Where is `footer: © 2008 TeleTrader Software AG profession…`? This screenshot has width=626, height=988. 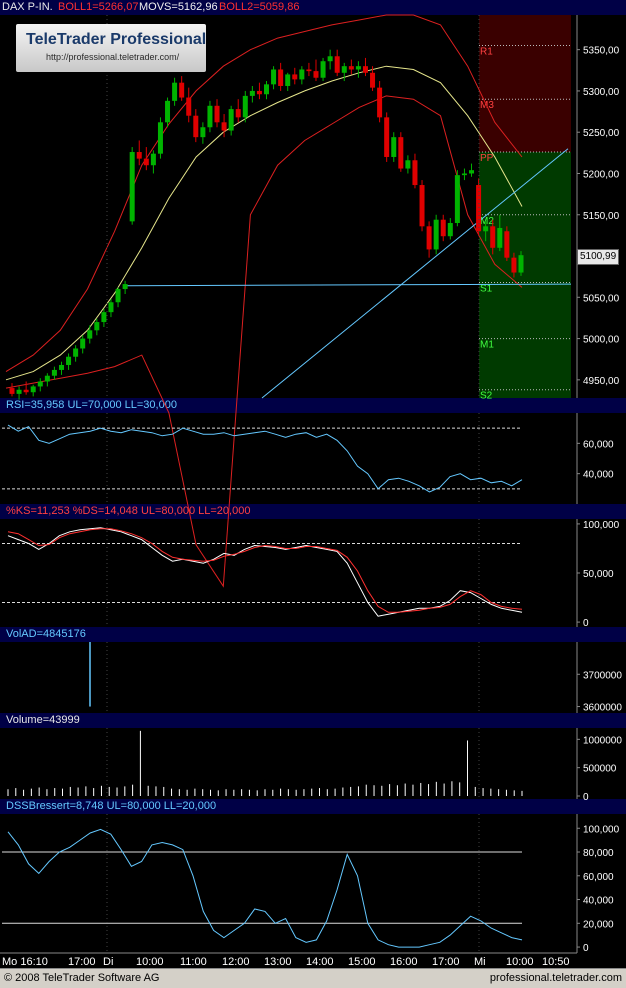
footer: © 2008 TeleTrader Software AG profession… is located at coordinates (313, 978).